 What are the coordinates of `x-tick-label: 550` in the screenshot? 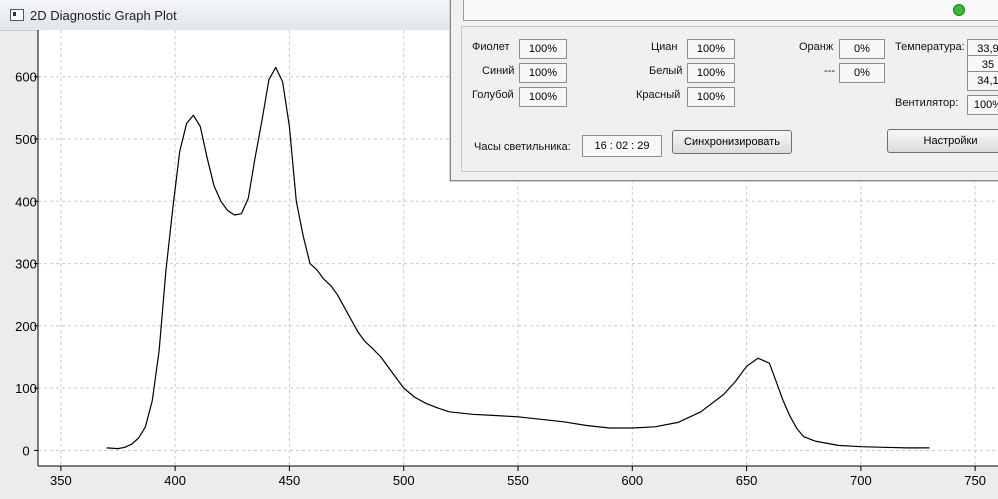 It's located at (518, 480).